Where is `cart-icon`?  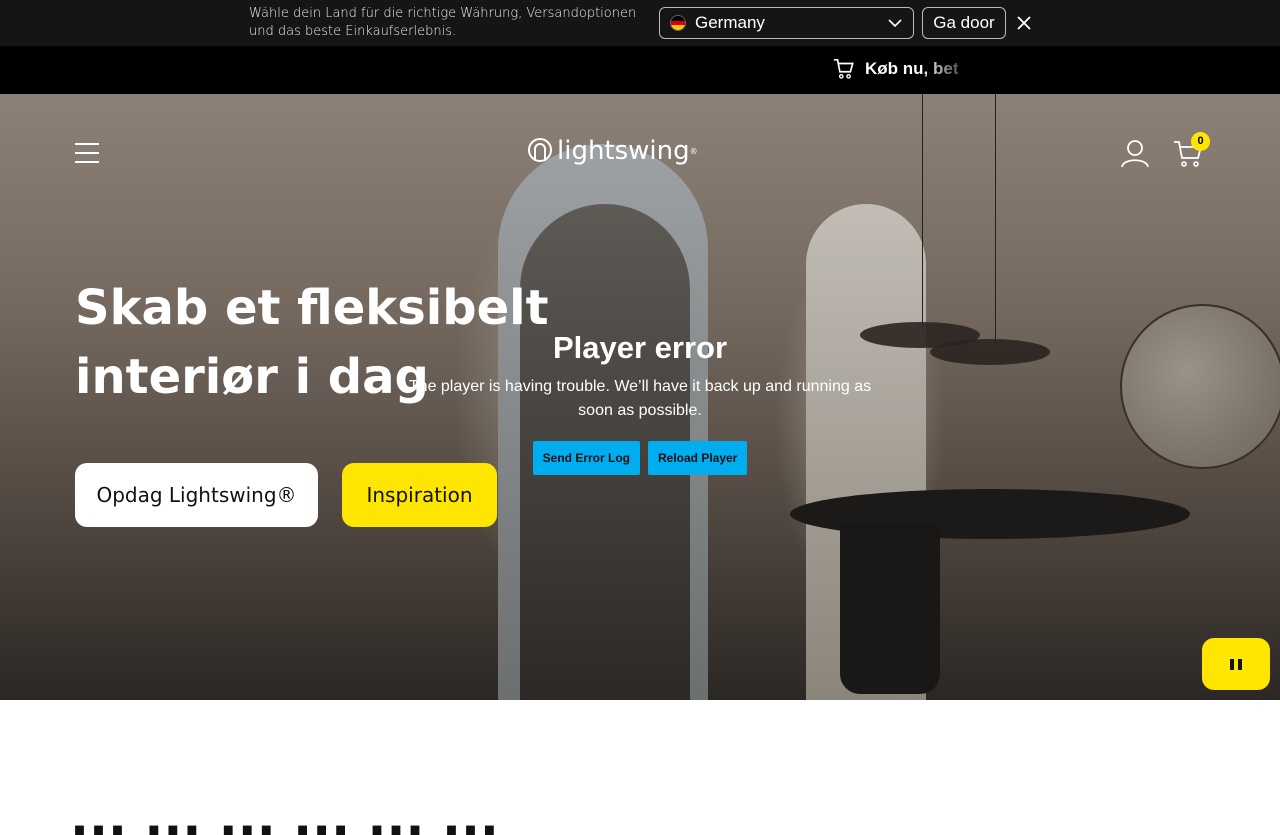
cart-icon is located at coordinates (843, 69).